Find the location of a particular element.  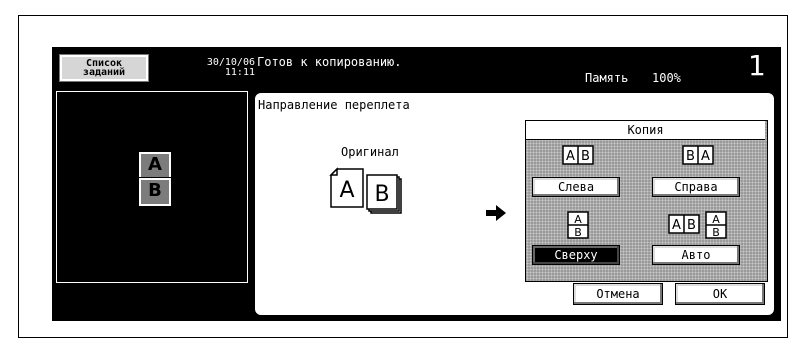

auto-icon-top-letter-b: B is located at coordinates (716, 232).